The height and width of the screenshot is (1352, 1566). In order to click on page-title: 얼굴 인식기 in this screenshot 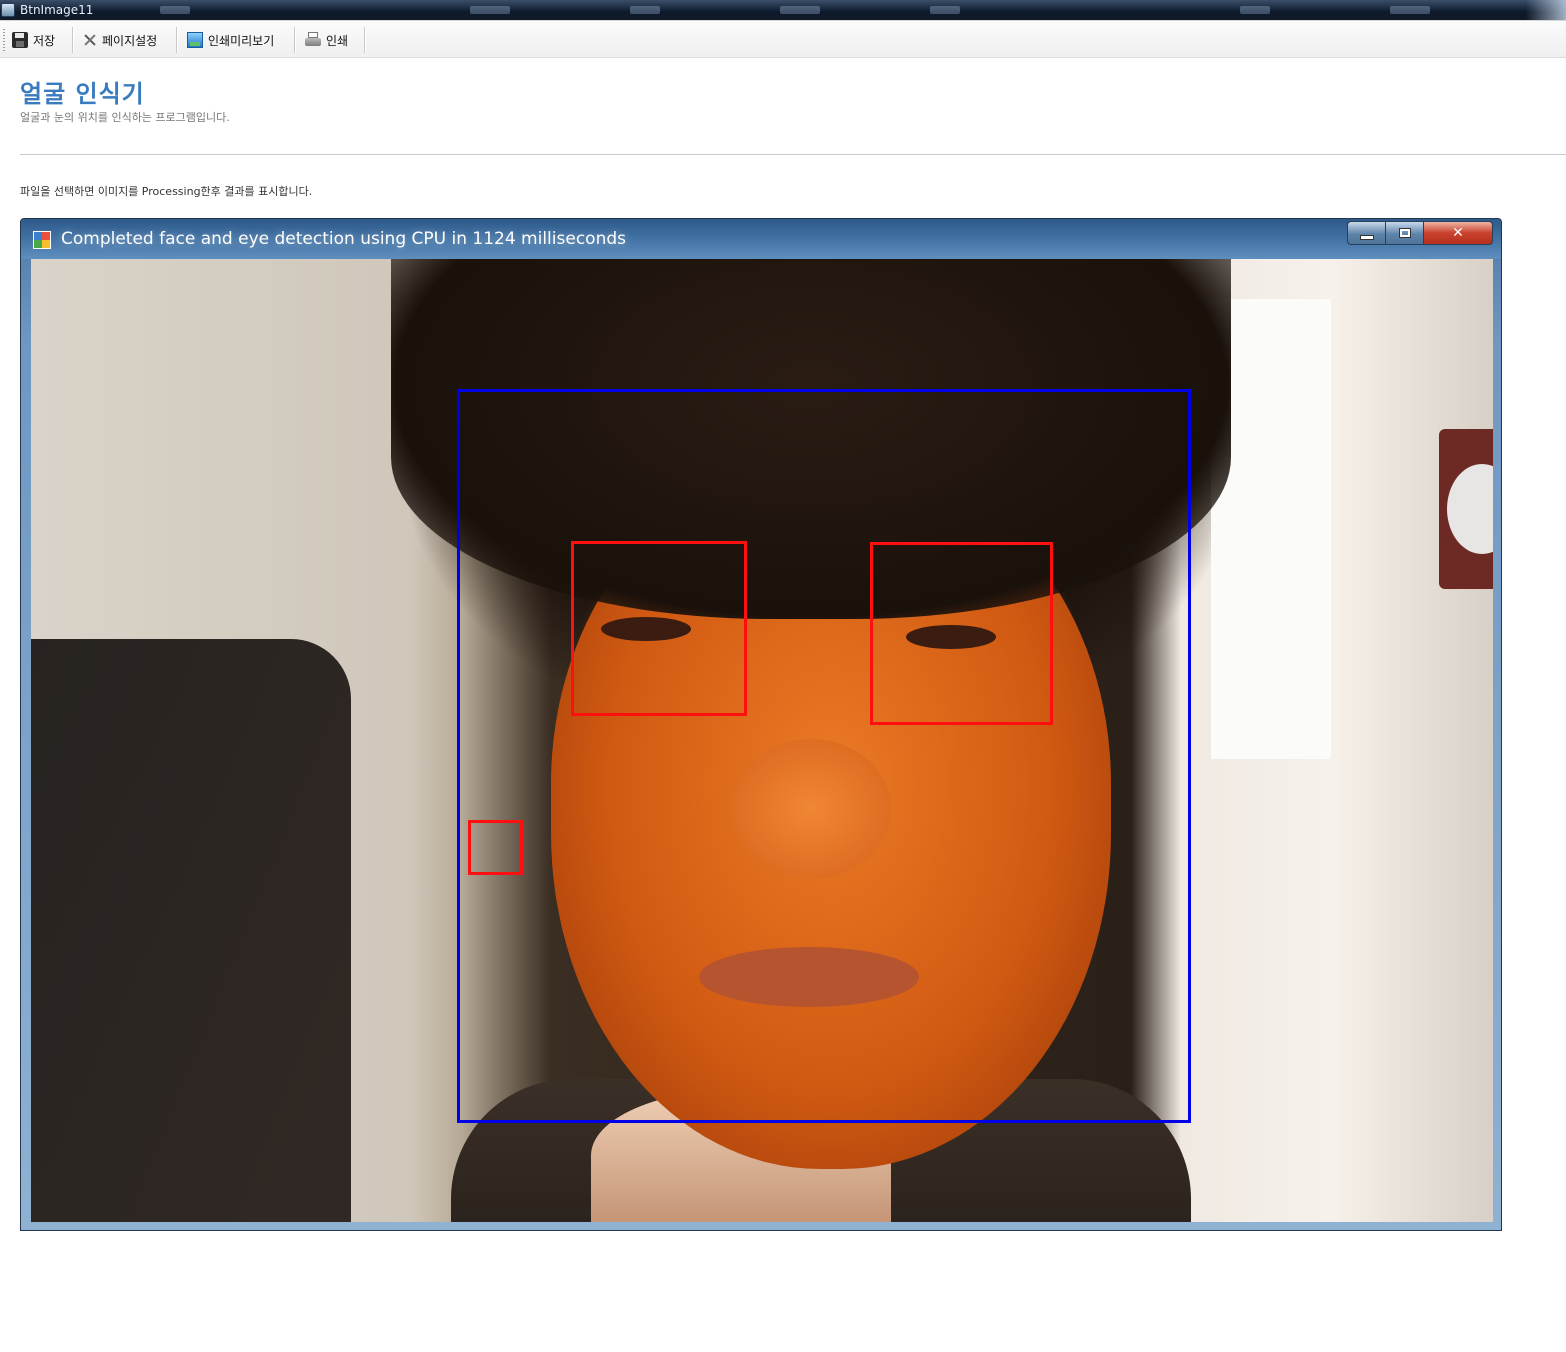, I will do `click(82, 94)`.